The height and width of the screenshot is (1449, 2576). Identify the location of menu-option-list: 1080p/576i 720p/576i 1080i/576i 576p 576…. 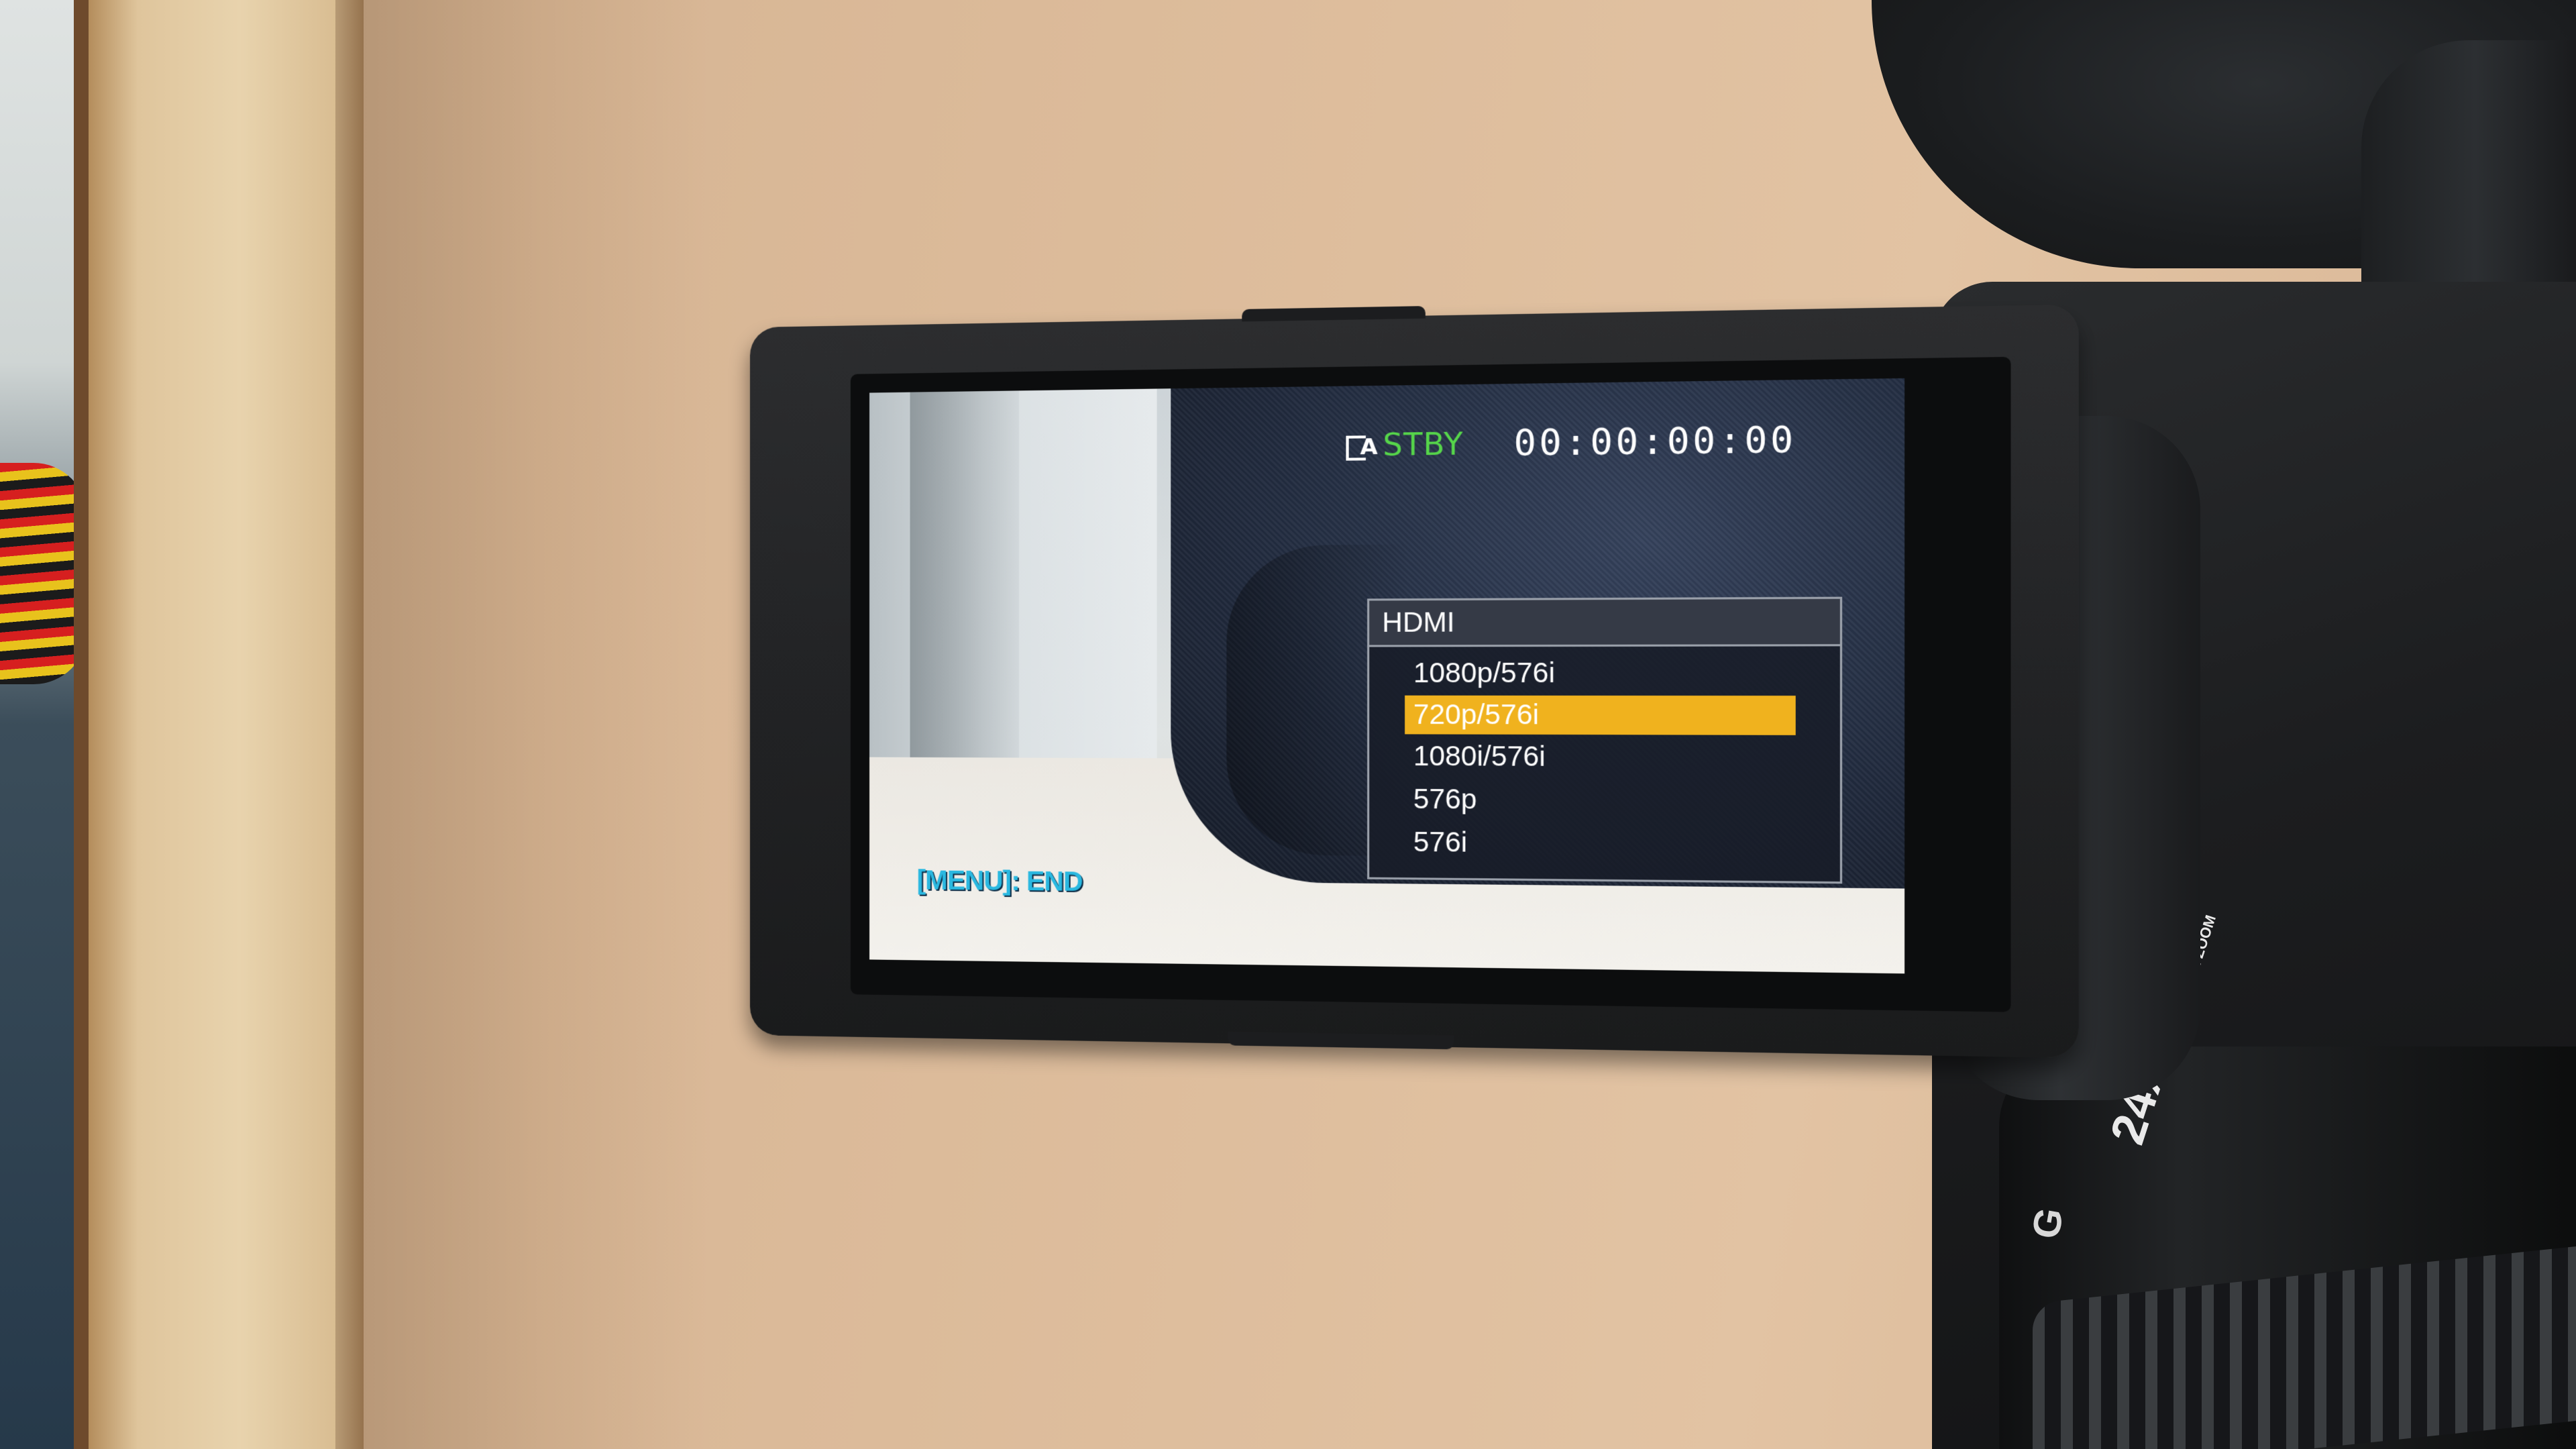
(1604, 756).